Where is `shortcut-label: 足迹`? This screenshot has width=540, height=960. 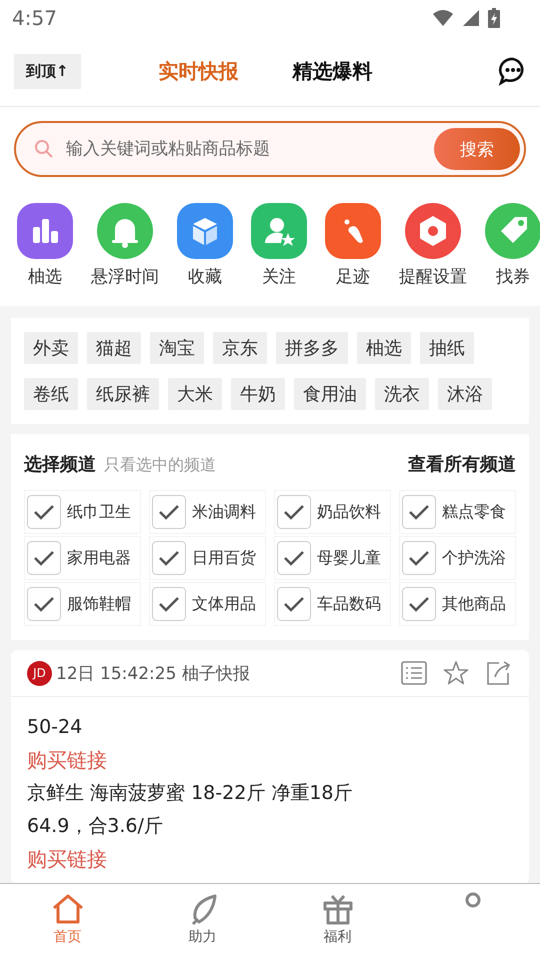
shortcut-label: 足迹 is located at coordinates (353, 277).